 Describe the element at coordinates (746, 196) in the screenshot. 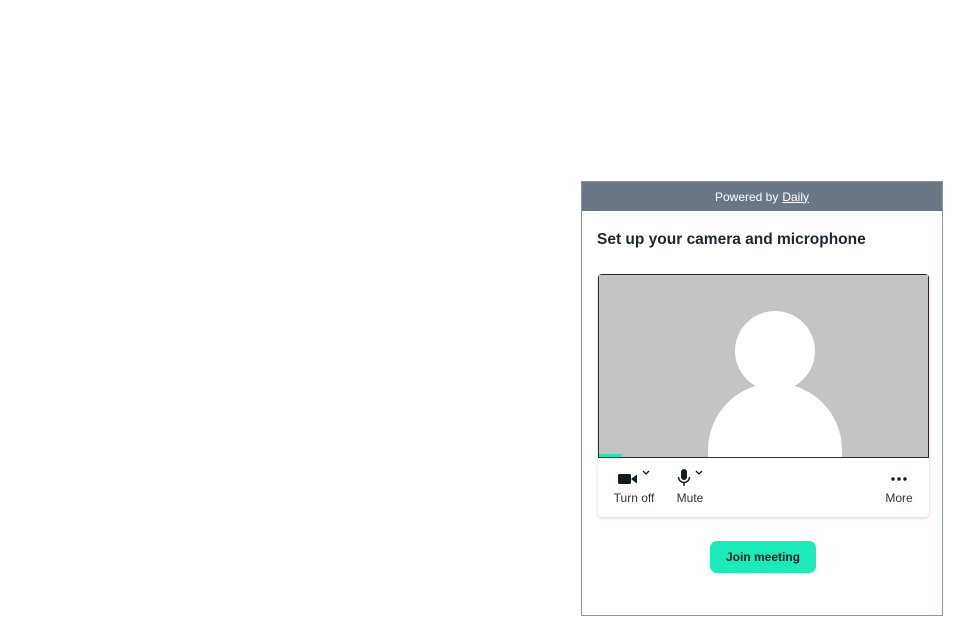

I see `powered-by-text: Powered by` at that location.